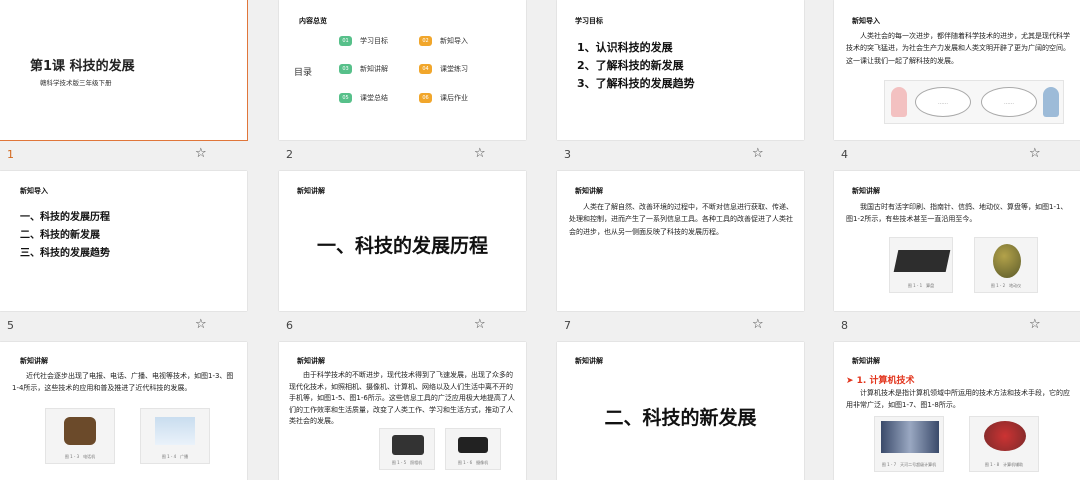 This screenshot has width=1080, height=480. Describe the element at coordinates (175, 431) in the screenshot. I see `broadcast-shape` at that location.